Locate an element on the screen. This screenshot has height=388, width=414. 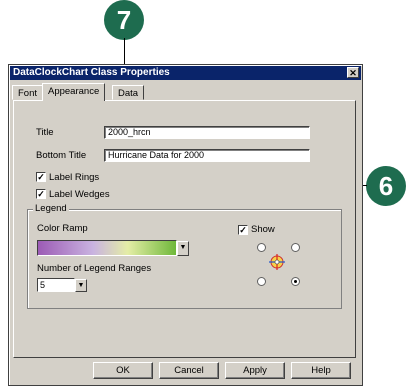
apply-button: Apply is located at coordinates (255, 370).